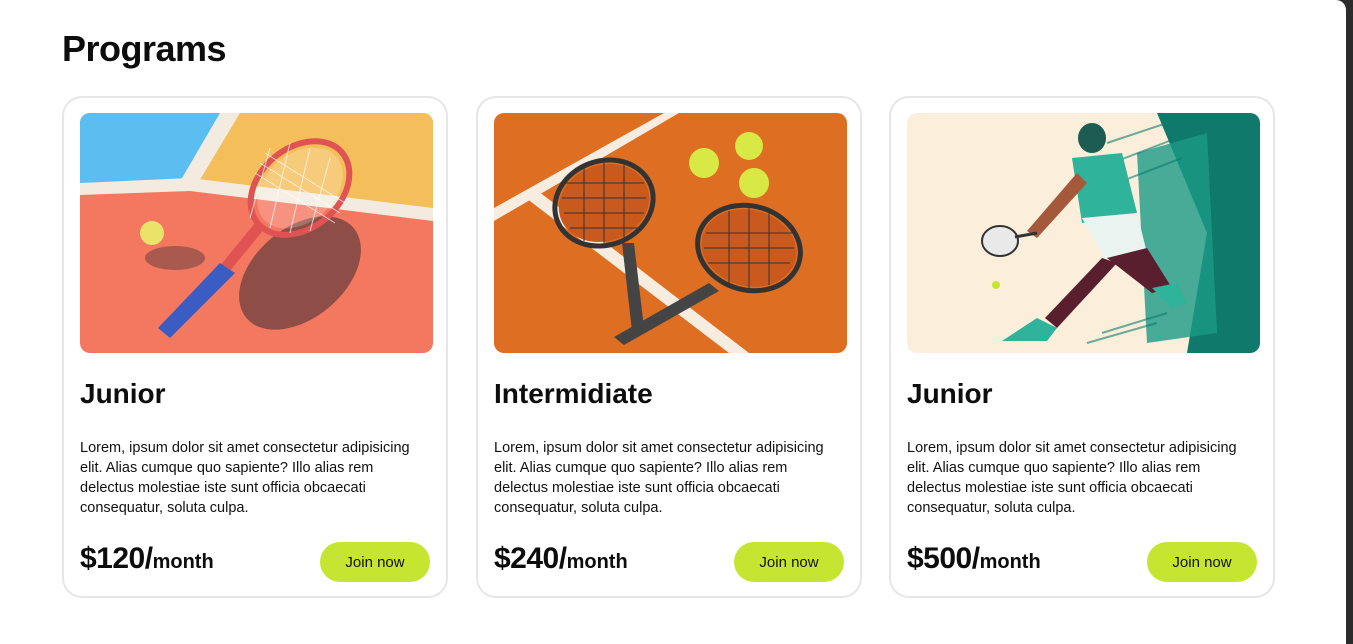  Describe the element at coordinates (144, 48) in the screenshot. I see `section-title: Programs` at that location.